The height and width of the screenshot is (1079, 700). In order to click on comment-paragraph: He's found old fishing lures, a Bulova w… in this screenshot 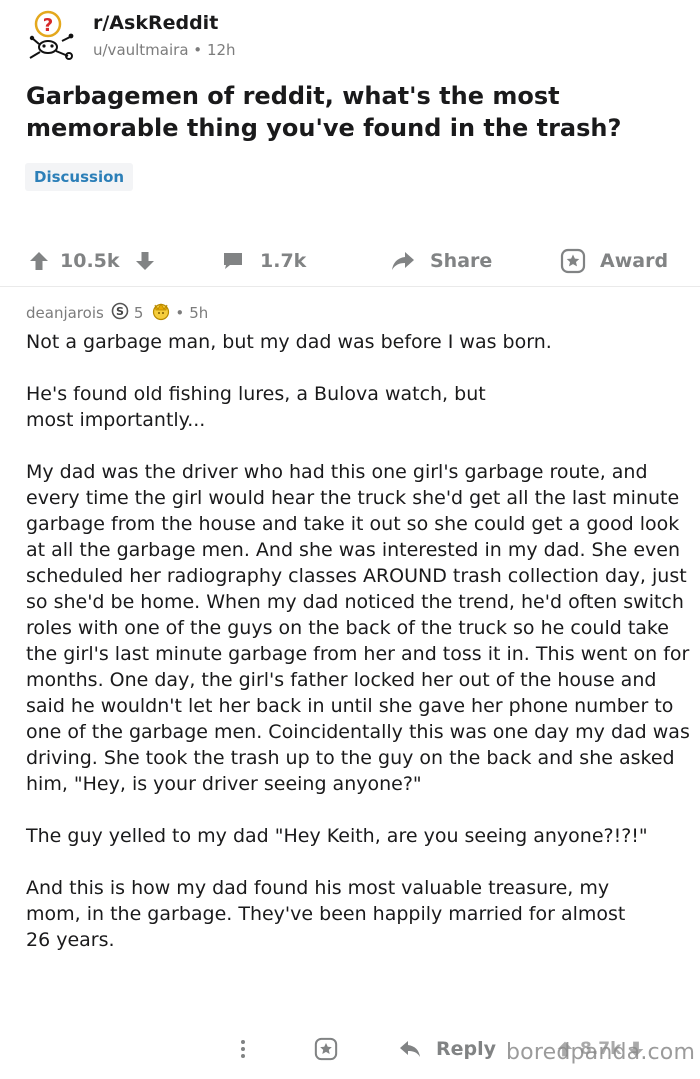, I will do `click(256, 407)`.